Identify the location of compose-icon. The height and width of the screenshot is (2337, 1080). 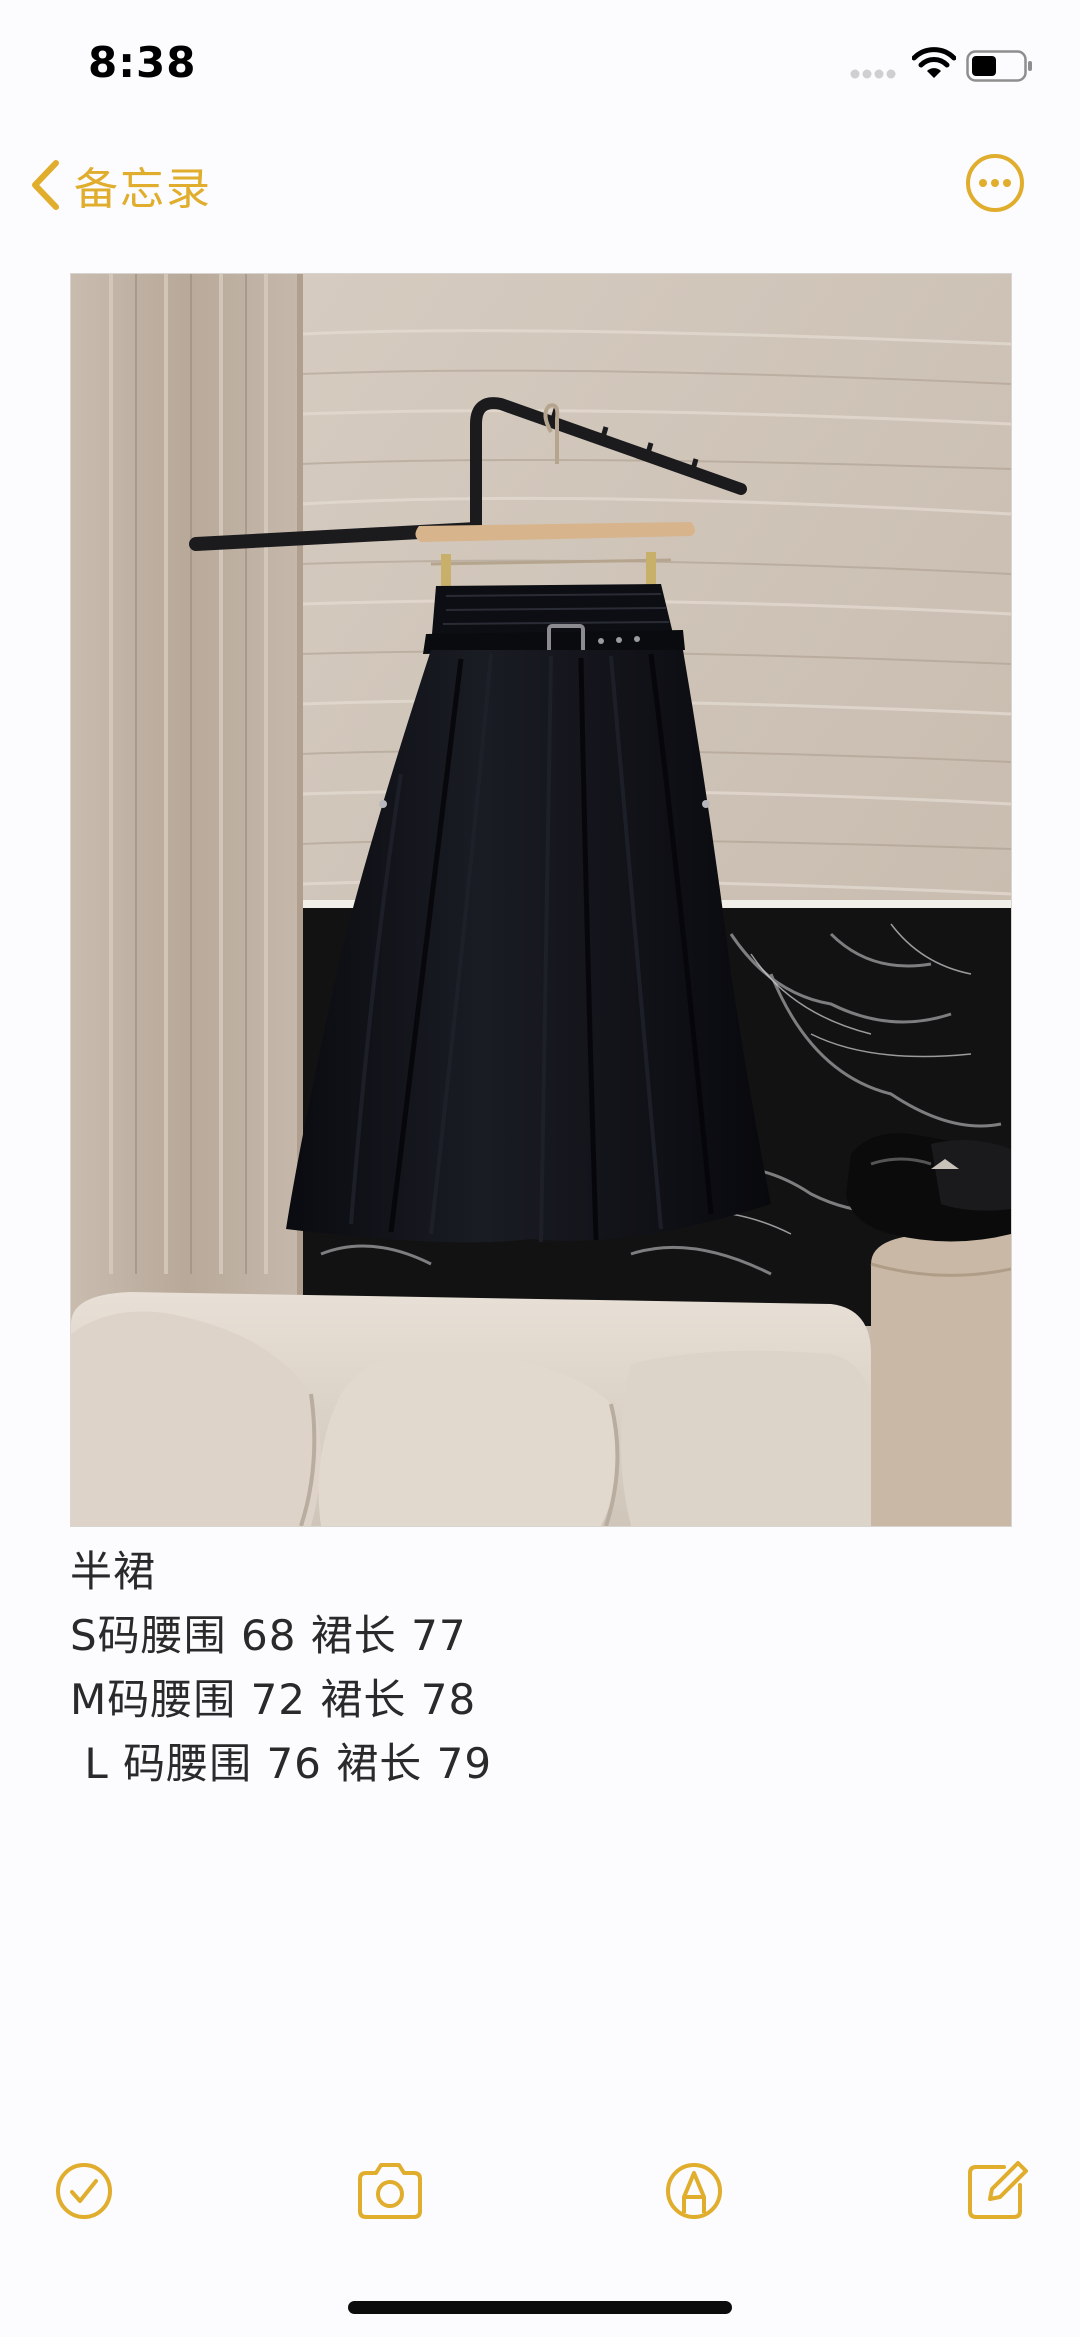
(996, 2191).